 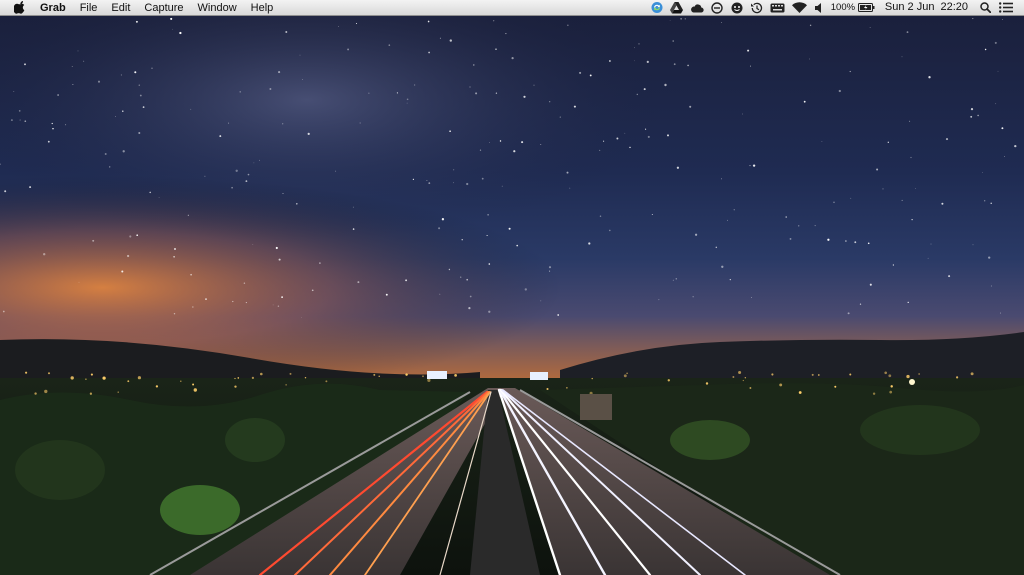 What do you see at coordinates (56, 8) in the screenshot?
I see `app-menu-grab: Grab` at bounding box center [56, 8].